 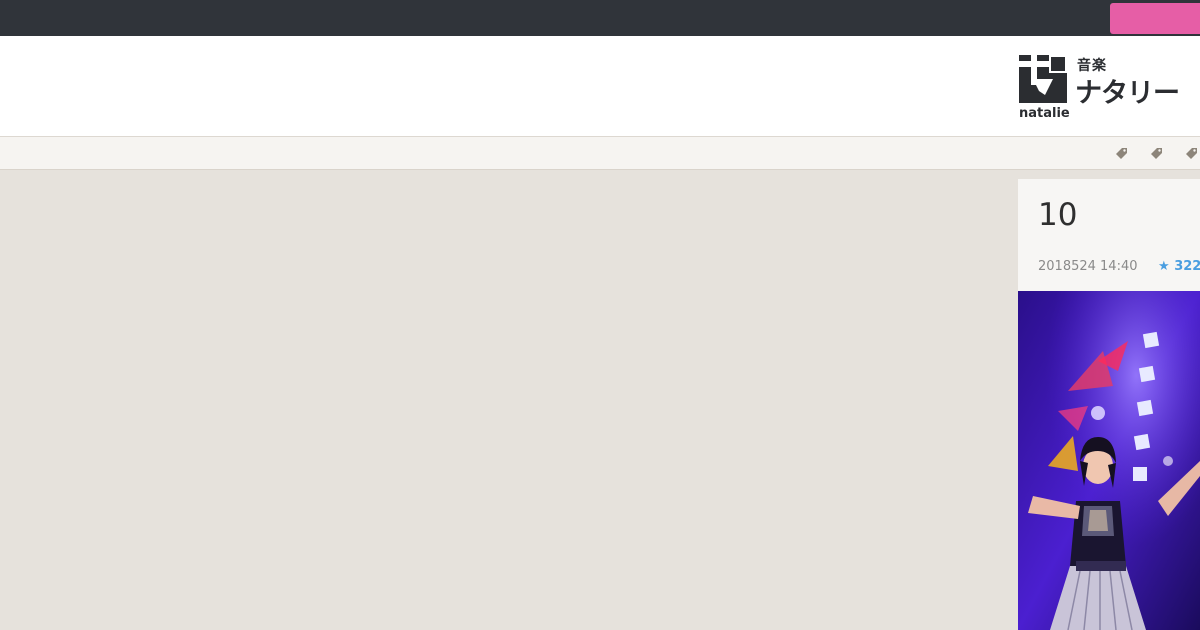 What do you see at coordinates (600, 153) in the screenshot?
I see `tag-bar` at bounding box center [600, 153].